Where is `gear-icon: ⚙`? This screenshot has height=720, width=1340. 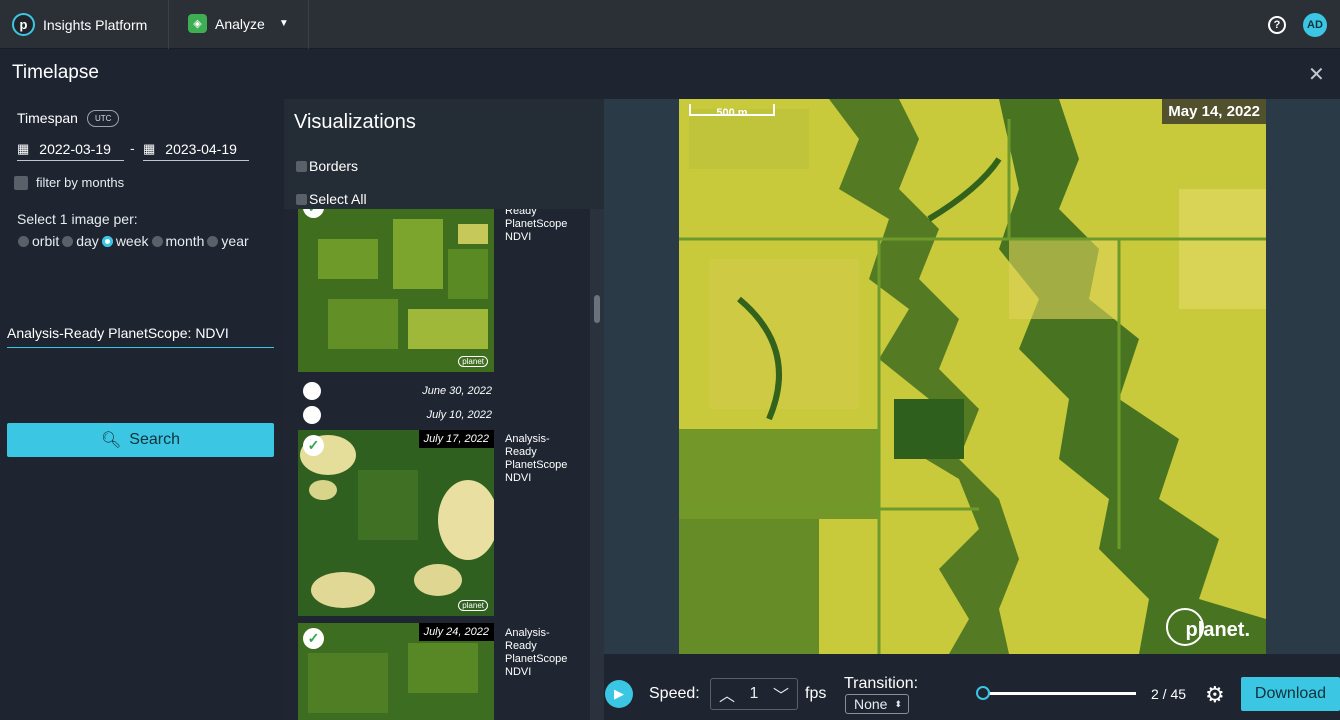 gear-icon: ⚙ is located at coordinates (1215, 695).